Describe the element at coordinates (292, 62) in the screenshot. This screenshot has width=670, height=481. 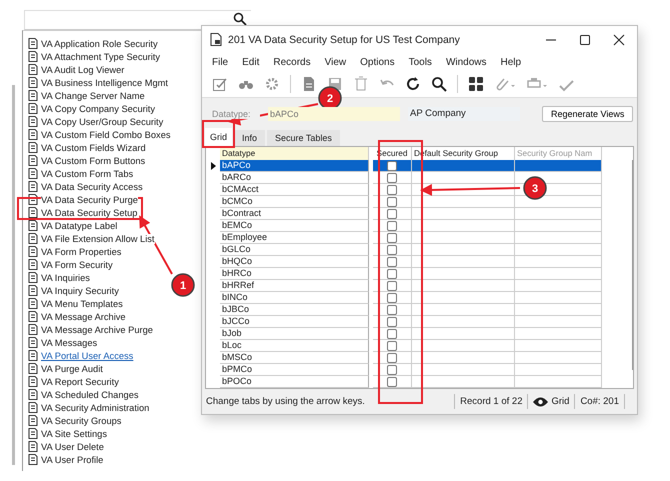
I see `menu-item: Records` at that location.